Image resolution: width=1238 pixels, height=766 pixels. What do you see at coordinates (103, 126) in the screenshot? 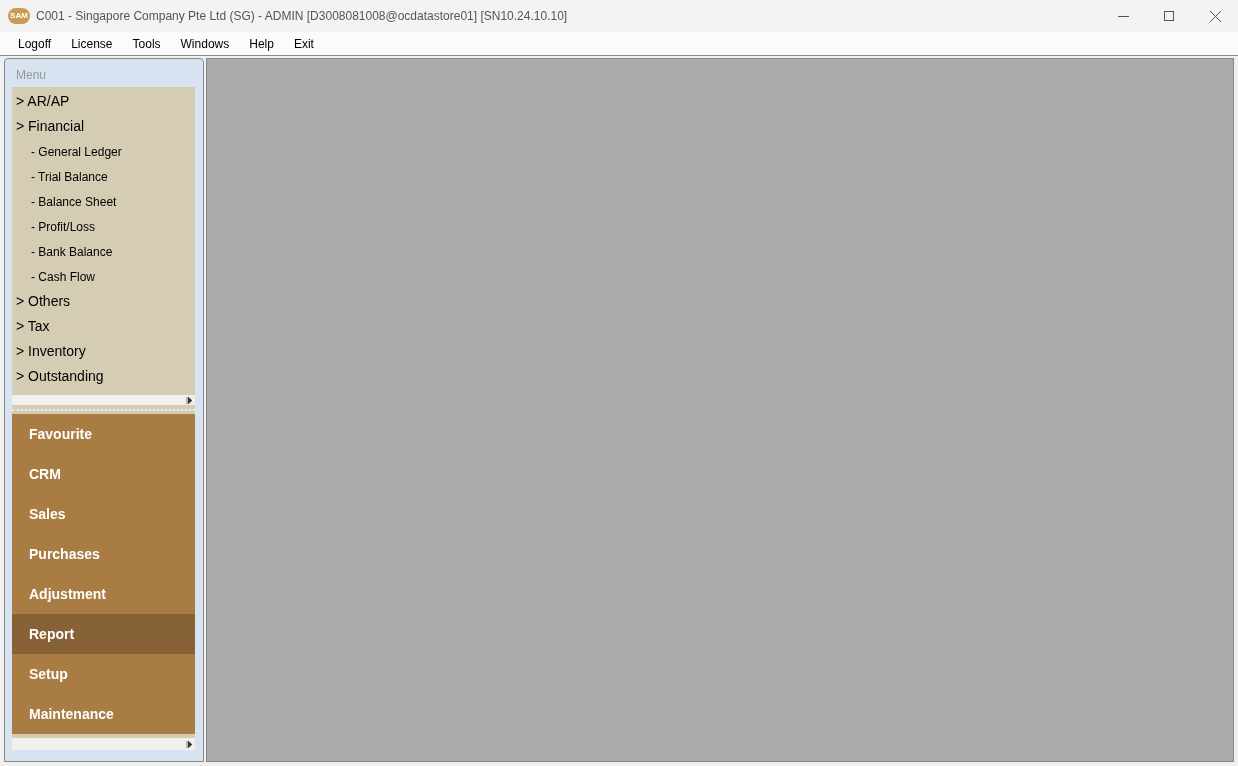
I see `tree-item: > Financial` at bounding box center [103, 126].